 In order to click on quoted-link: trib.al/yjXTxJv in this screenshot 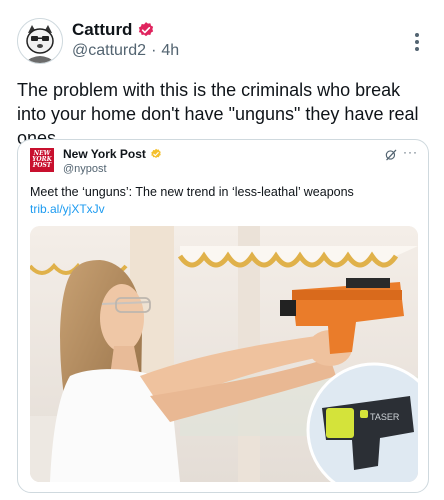, I will do `click(67, 209)`.